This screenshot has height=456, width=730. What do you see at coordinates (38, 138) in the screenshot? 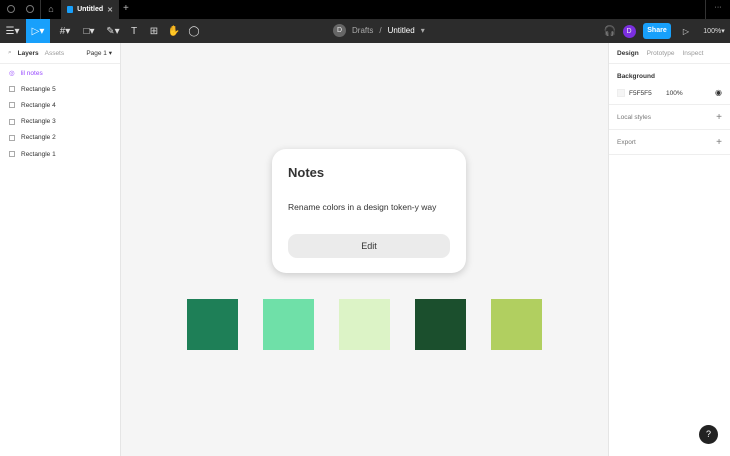
I see `layer-label: Rectangle 2` at bounding box center [38, 138].